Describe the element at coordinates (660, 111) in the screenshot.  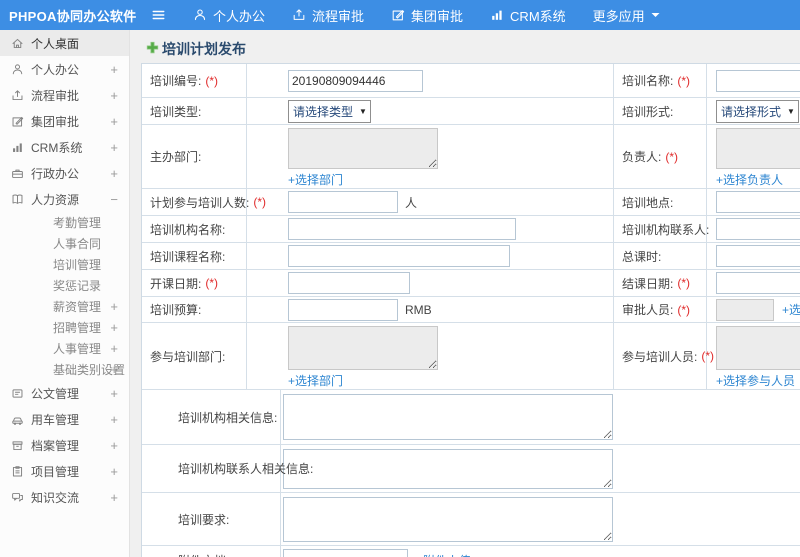
I see `label-cell: 培训形式:` at that location.